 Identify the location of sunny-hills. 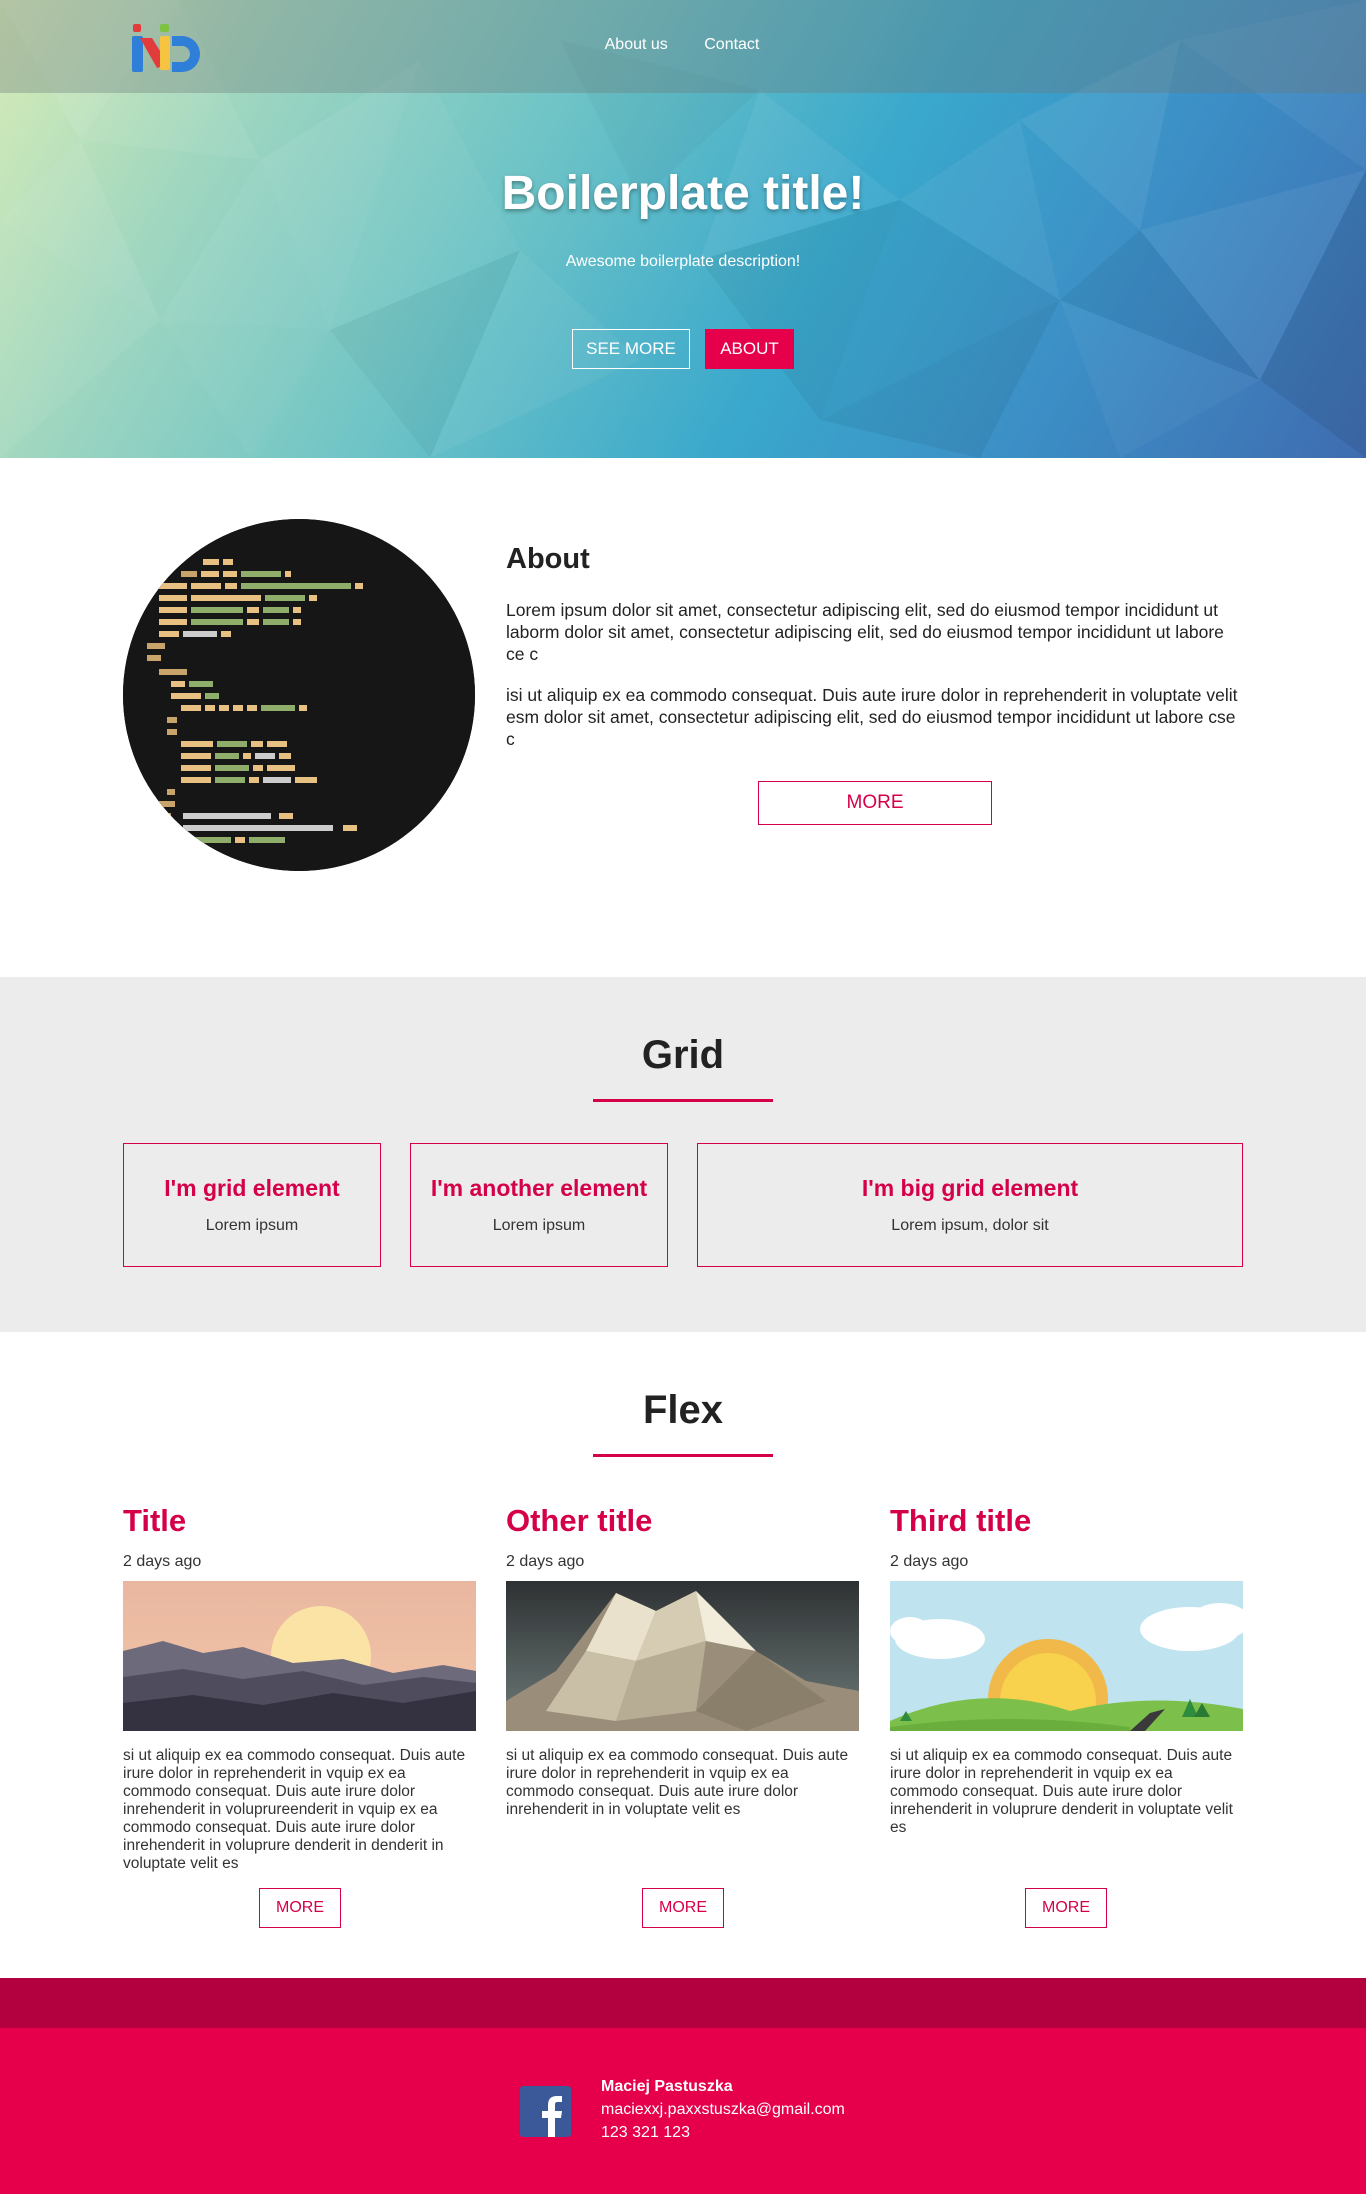
(1066, 1656).